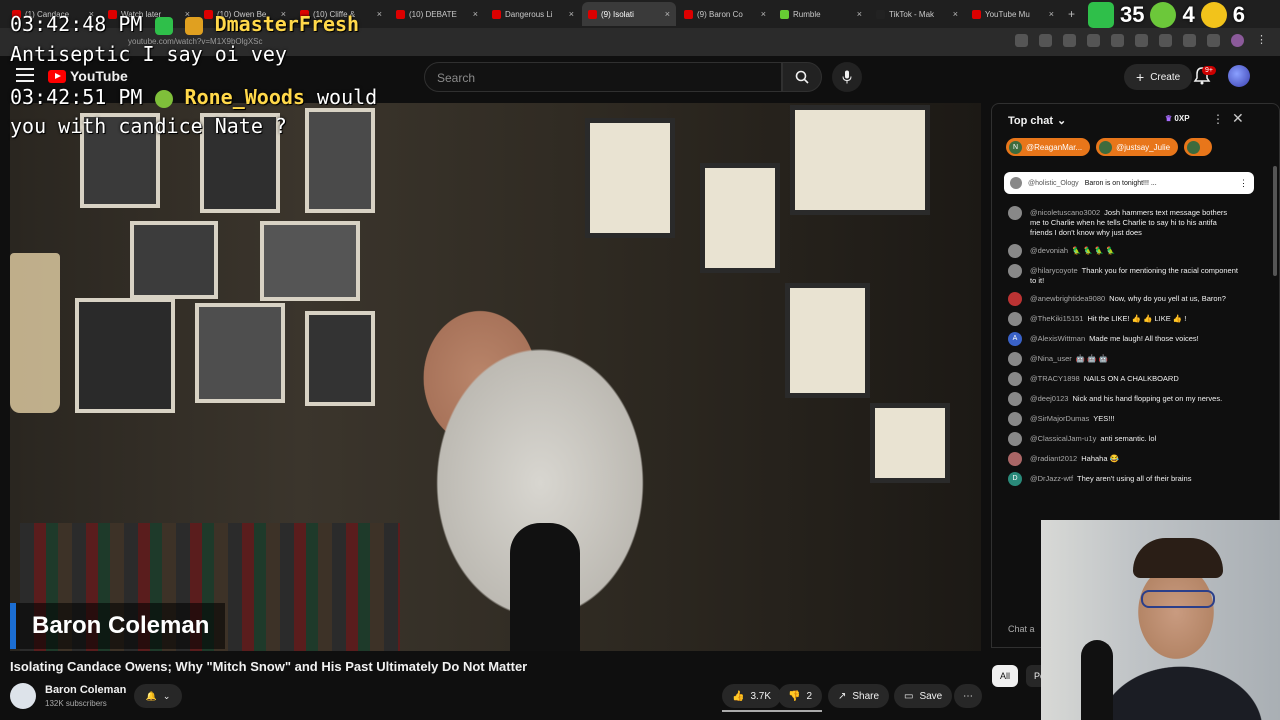 The image size is (1280, 720). Describe the element at coordinates (1052, 478) in the screenshot. I see `chat-username: @DrJazz-wtf` at that location.